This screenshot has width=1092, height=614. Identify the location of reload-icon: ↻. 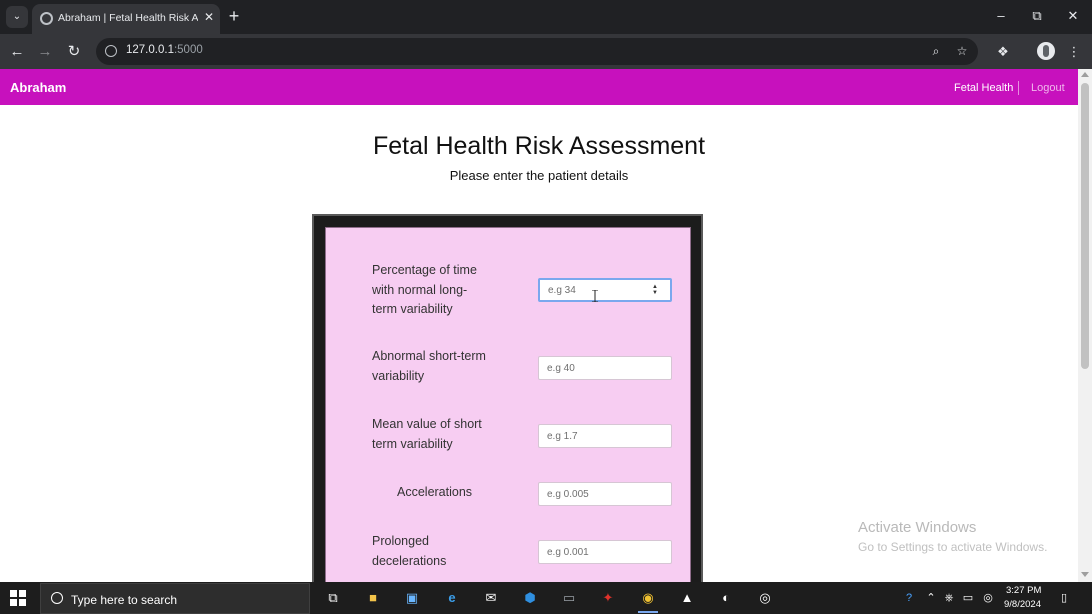
(74, 52).